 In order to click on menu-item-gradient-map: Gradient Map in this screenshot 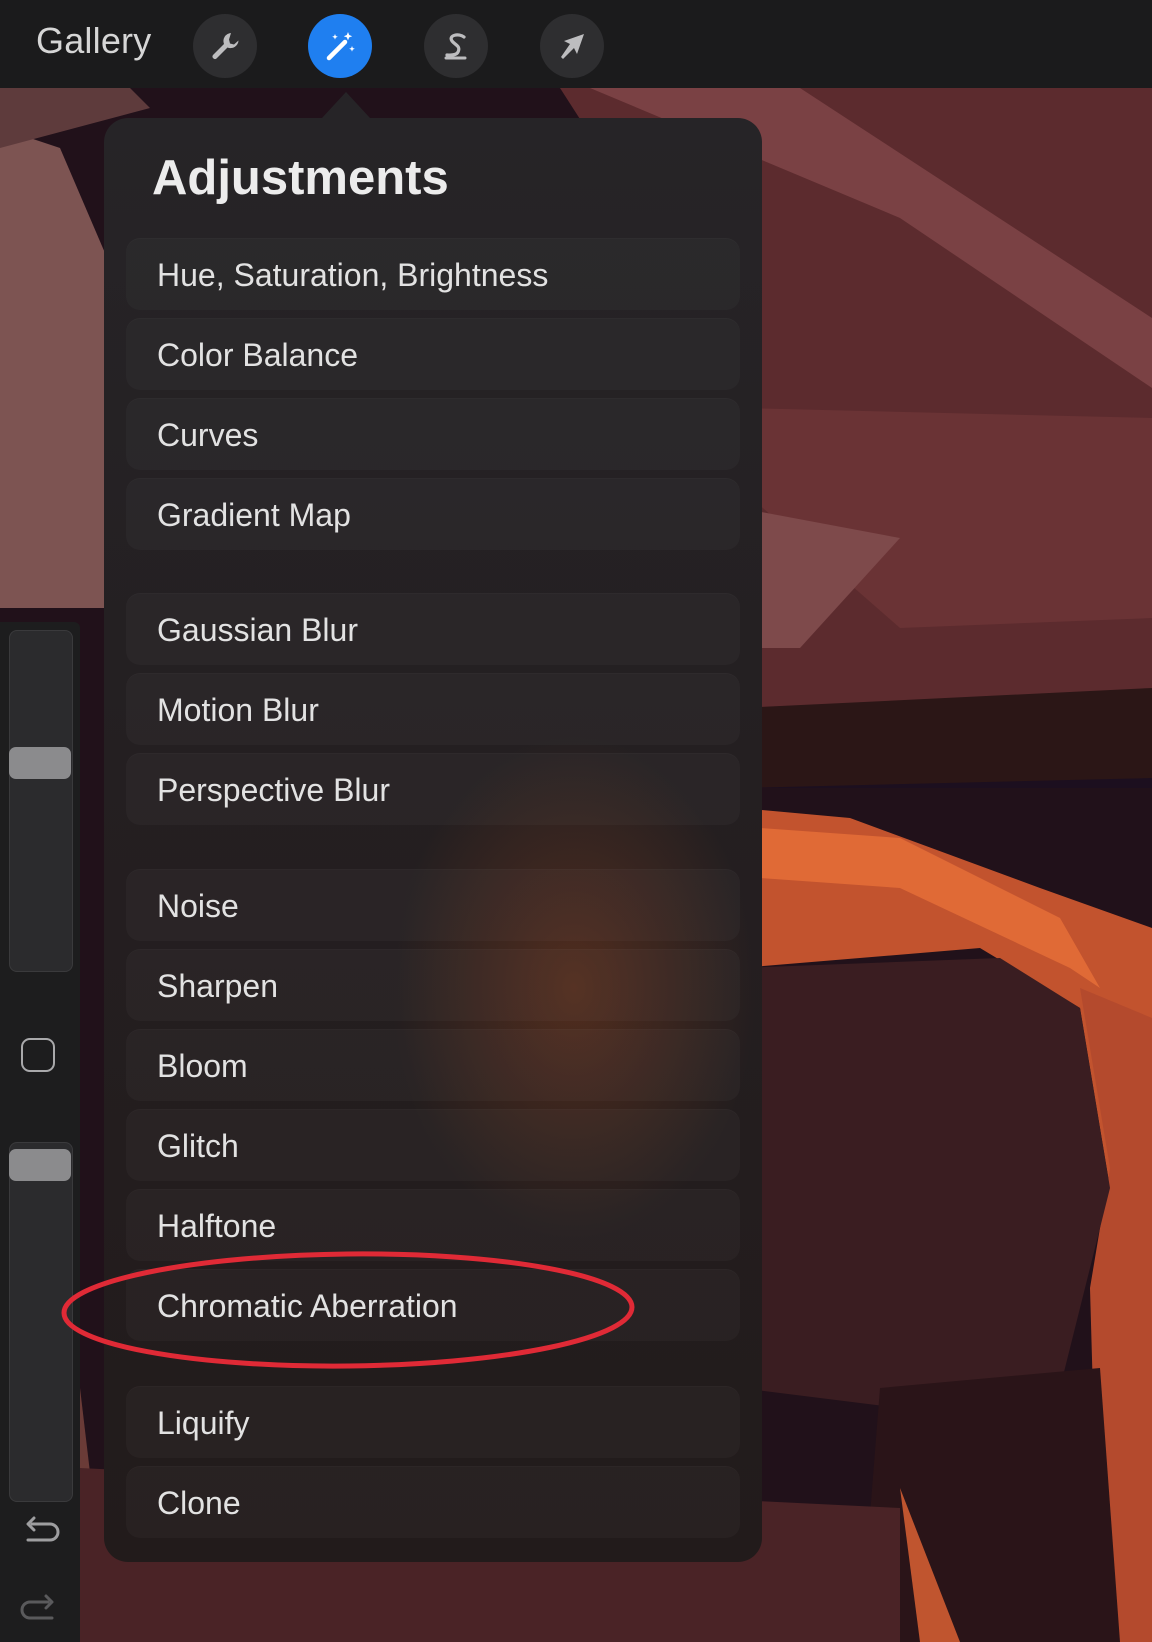, I will do `click(433, 514)`.